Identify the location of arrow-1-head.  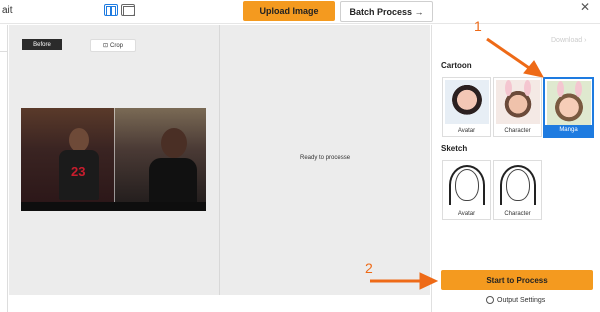
(533, 69).